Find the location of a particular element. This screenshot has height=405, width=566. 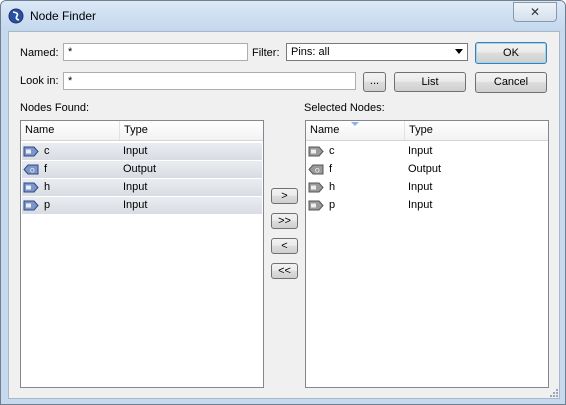

app-logo-icon is located at coordinates (16, 16).